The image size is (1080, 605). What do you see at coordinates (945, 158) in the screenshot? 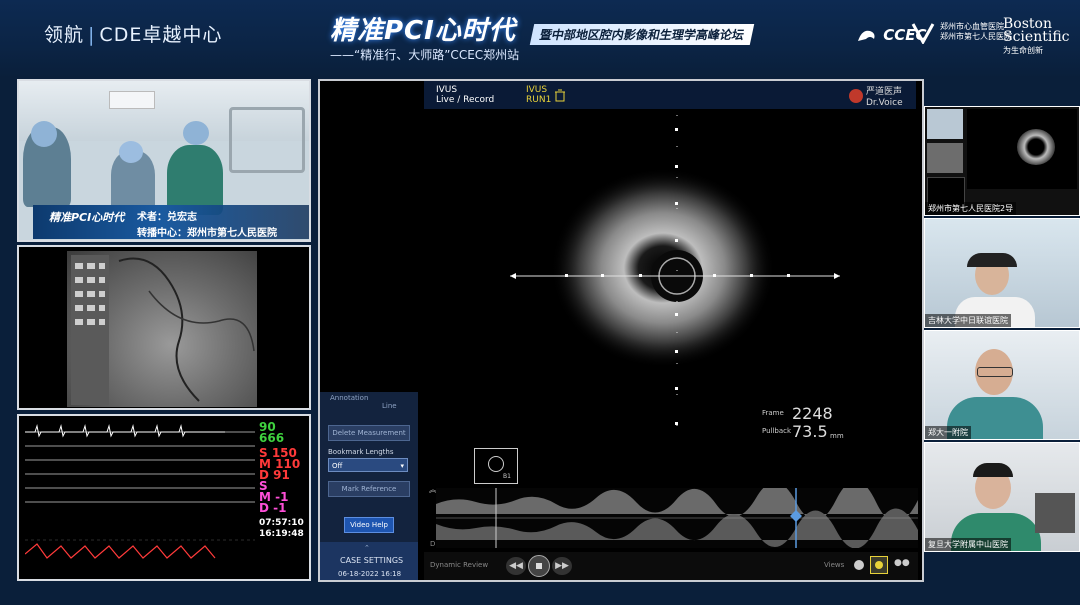
I see `mini-xray-view` at bounding box center [945, 158].